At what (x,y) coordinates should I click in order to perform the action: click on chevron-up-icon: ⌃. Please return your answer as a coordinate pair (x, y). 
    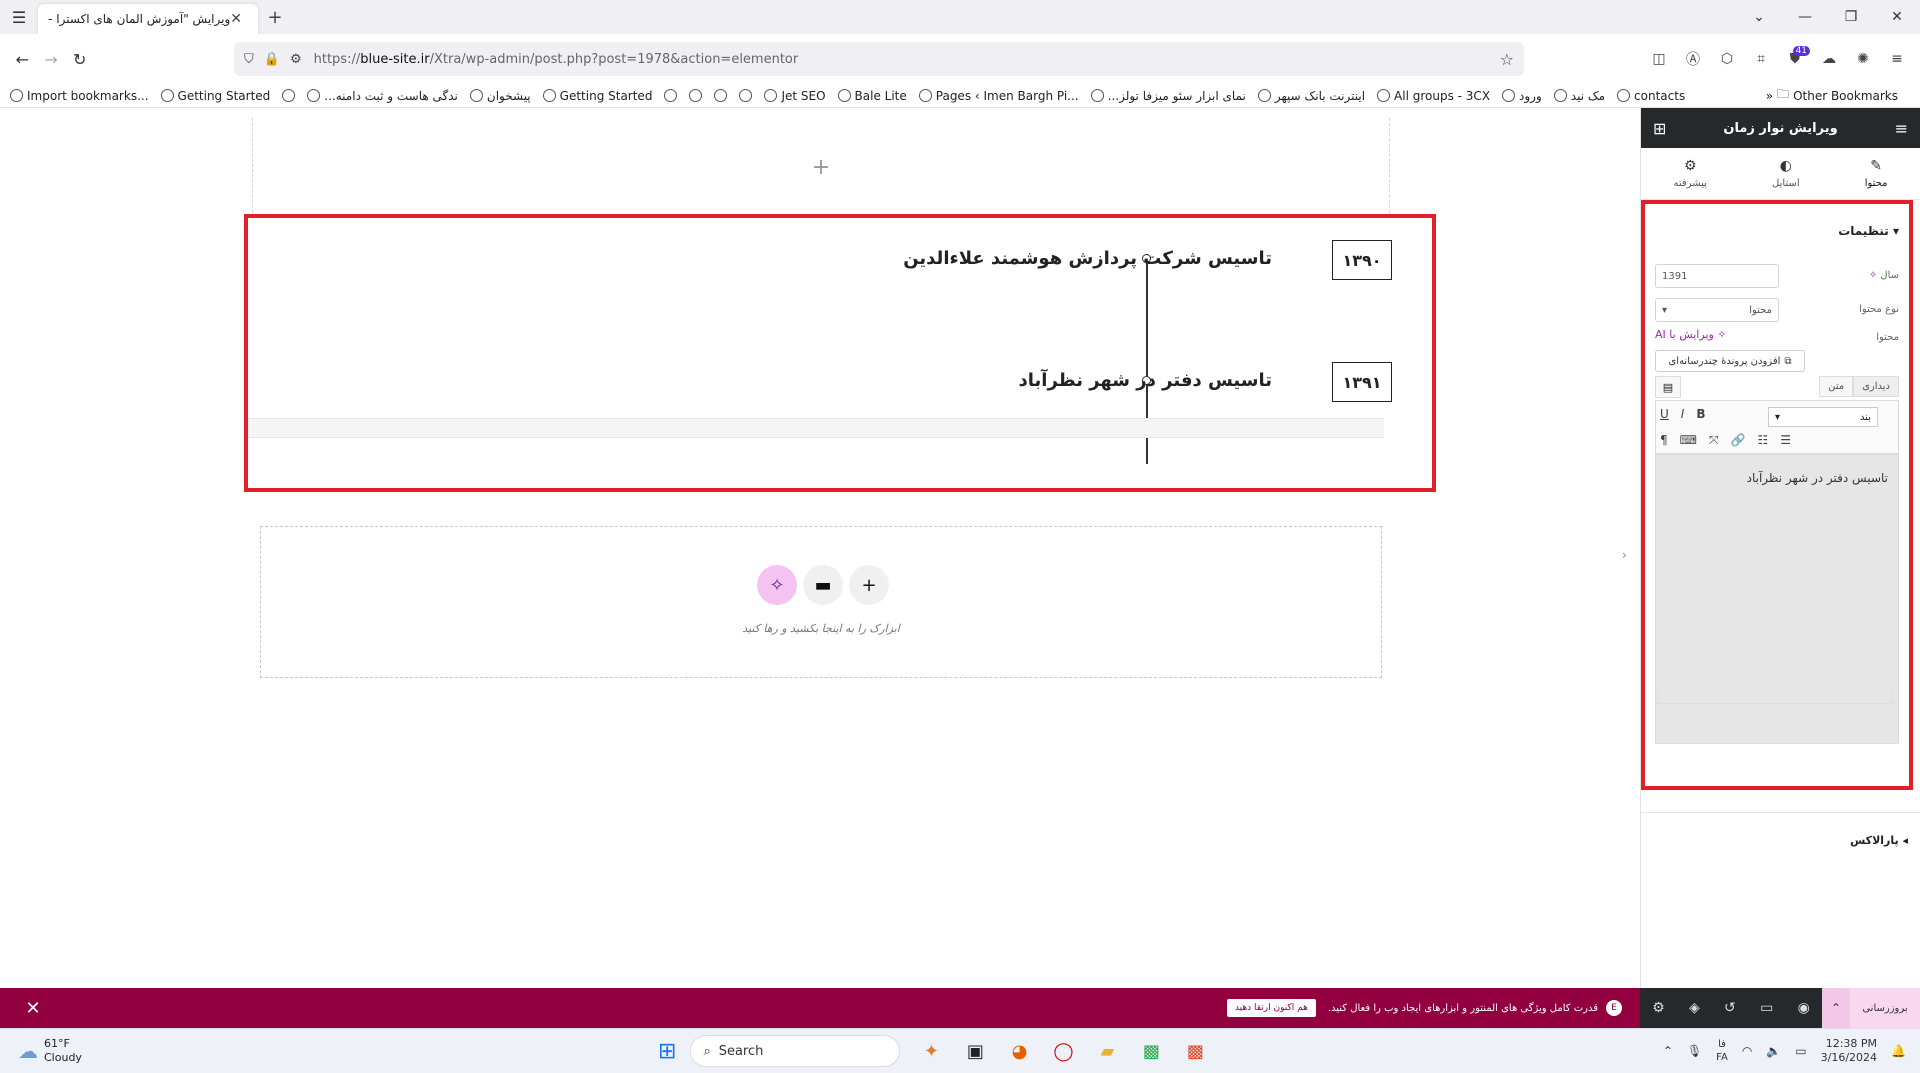
    Looking at the image, I should click on (1836, 1008).